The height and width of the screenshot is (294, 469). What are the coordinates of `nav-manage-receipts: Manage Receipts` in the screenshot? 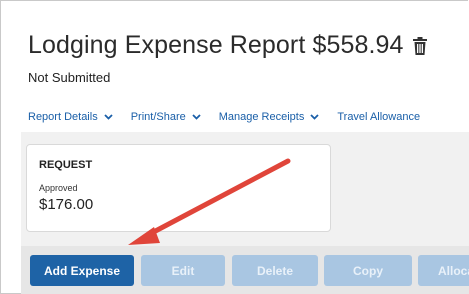 It's located at (269, 117).